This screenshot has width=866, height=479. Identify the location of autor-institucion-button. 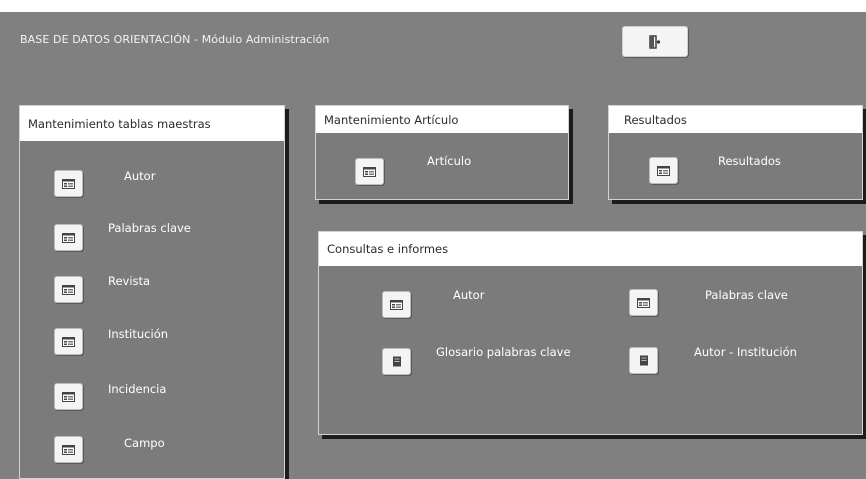
(643, 360).